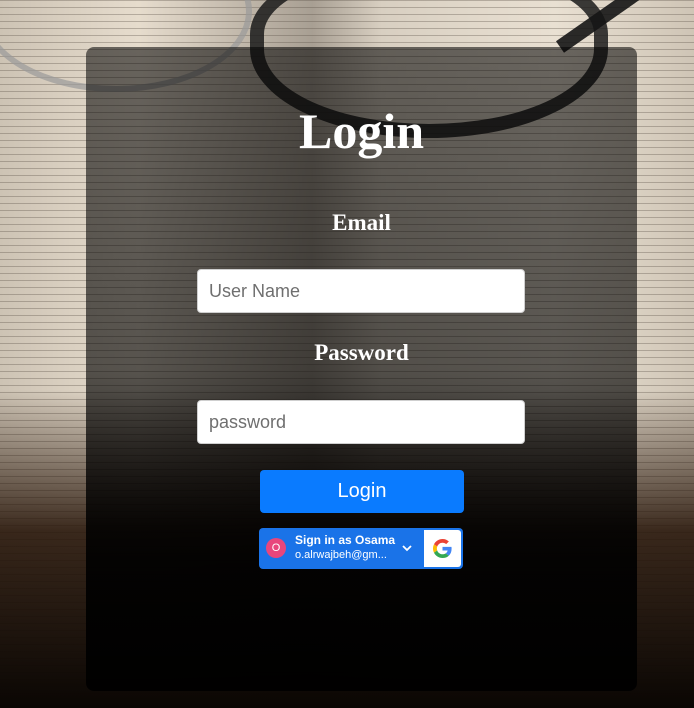 This screenshot has height=708, width=694. What do you see at coordinates (361, 422) in the screenshot?
I see `password-input` at bounding box center [361, 422].